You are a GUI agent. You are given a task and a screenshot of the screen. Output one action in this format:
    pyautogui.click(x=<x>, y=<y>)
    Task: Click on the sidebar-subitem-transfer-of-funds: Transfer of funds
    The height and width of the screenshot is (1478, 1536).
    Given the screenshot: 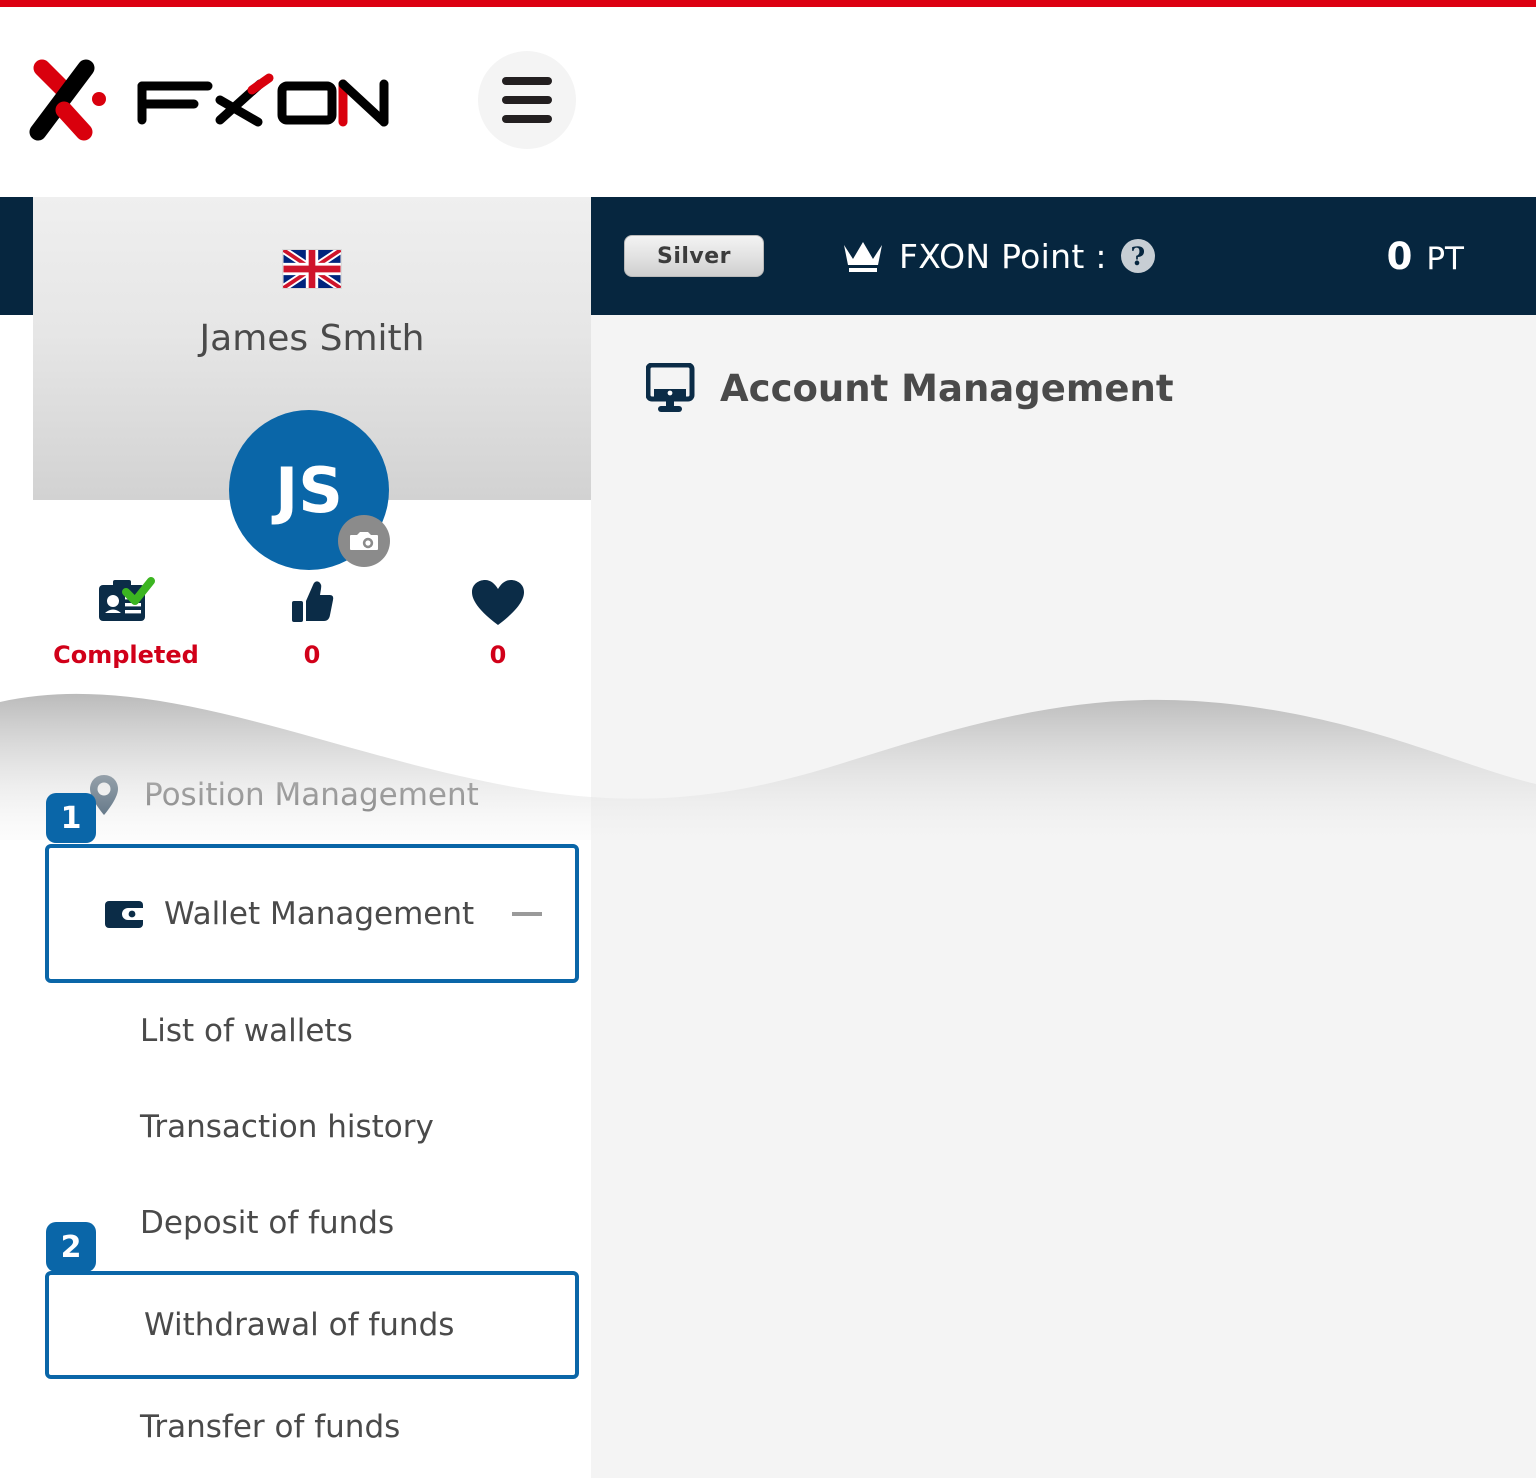 What is the action you would take?
    pyautogui.click(x=312, y=1427)
    